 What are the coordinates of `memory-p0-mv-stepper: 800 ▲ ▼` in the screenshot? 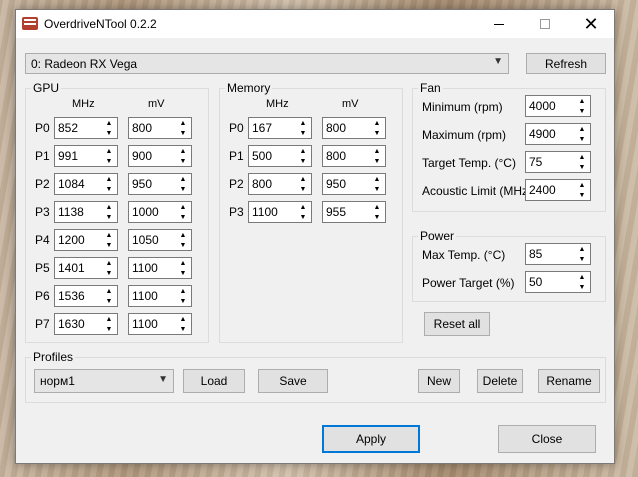 It's located at (354, 128).